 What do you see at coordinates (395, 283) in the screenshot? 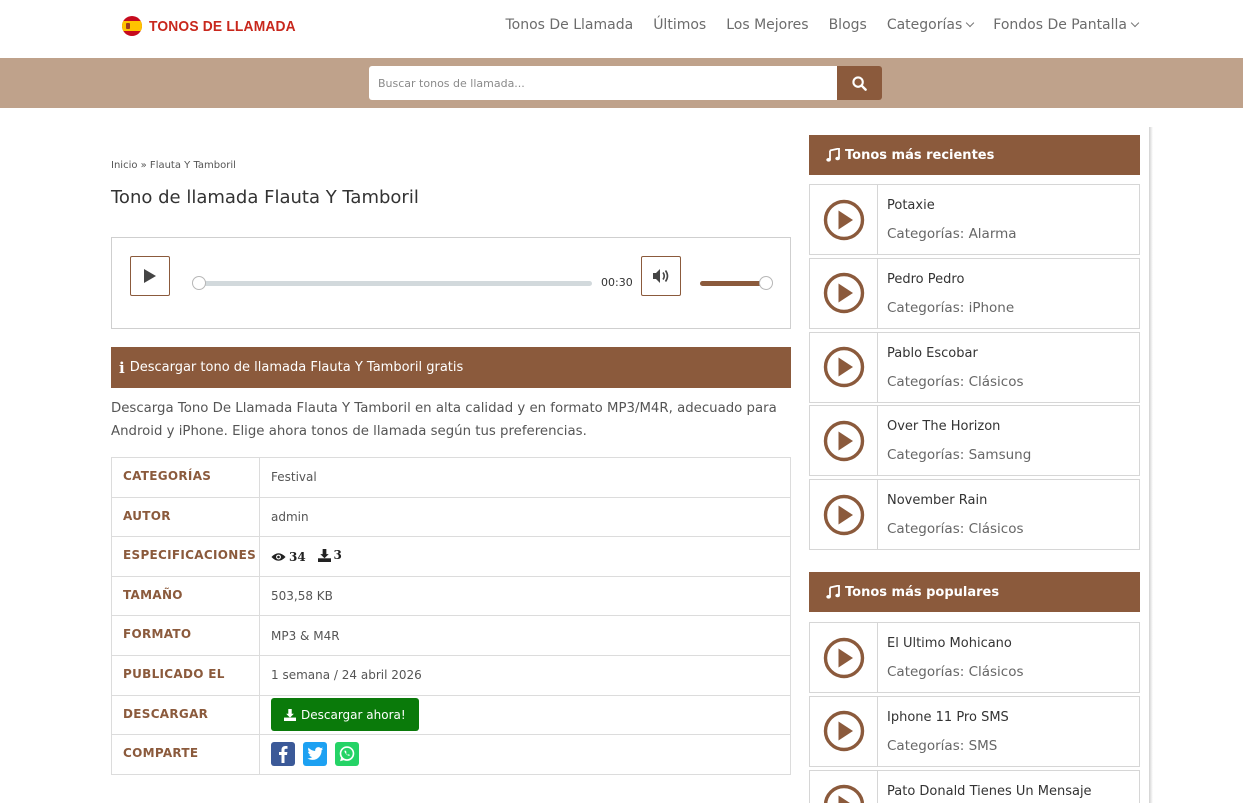
I see `progress-bar` at bounding box center [395, 283].